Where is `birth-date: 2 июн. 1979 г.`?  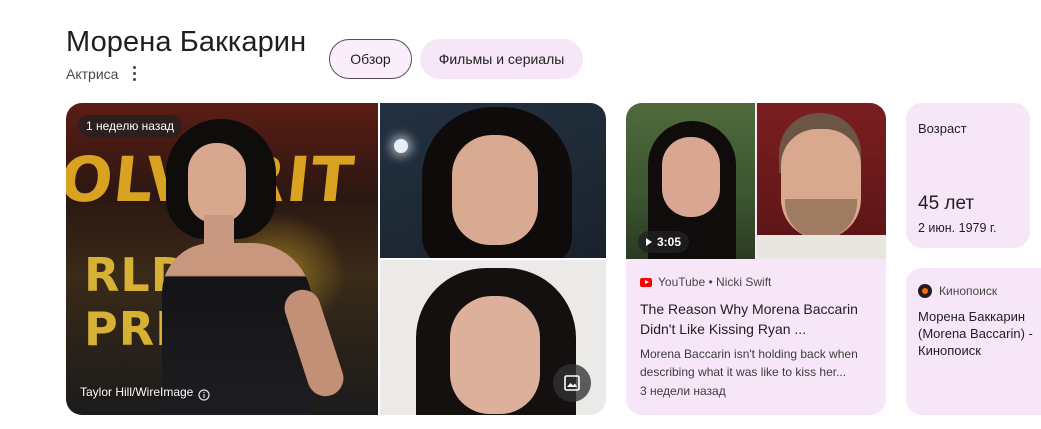 birth-date: 2 июн. 1979 г. is located at coordinates (957, 228).